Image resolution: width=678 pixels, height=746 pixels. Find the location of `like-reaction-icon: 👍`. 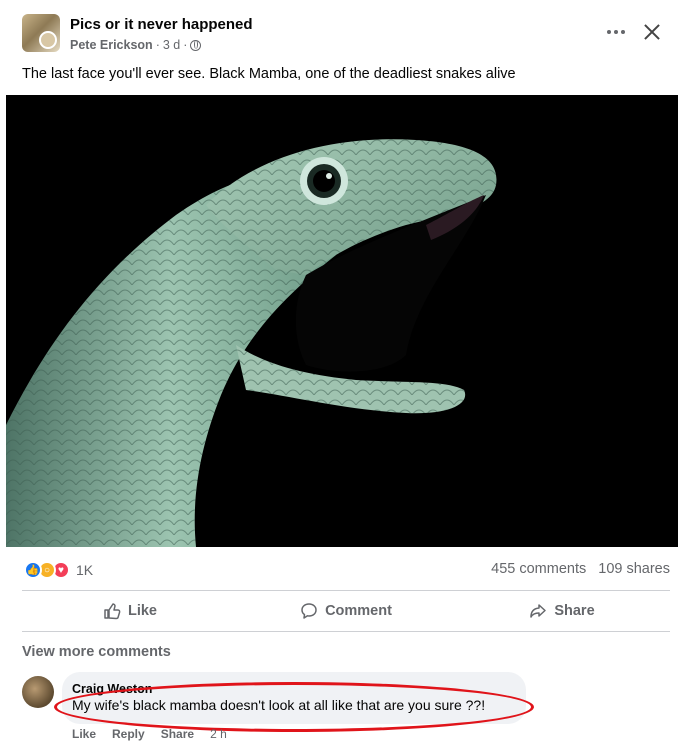

like-reaction-icon: 👍 is located at coordinates (33, 570).